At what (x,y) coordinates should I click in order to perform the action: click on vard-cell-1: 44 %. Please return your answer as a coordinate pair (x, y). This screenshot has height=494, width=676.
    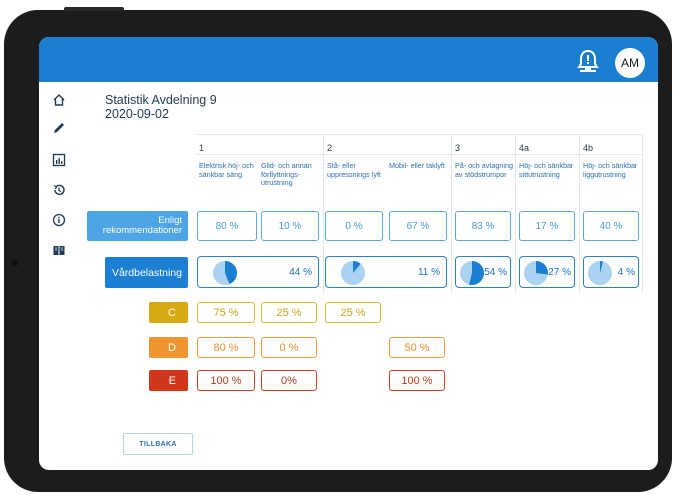
    Looking at the image, I should click on (258, 272).